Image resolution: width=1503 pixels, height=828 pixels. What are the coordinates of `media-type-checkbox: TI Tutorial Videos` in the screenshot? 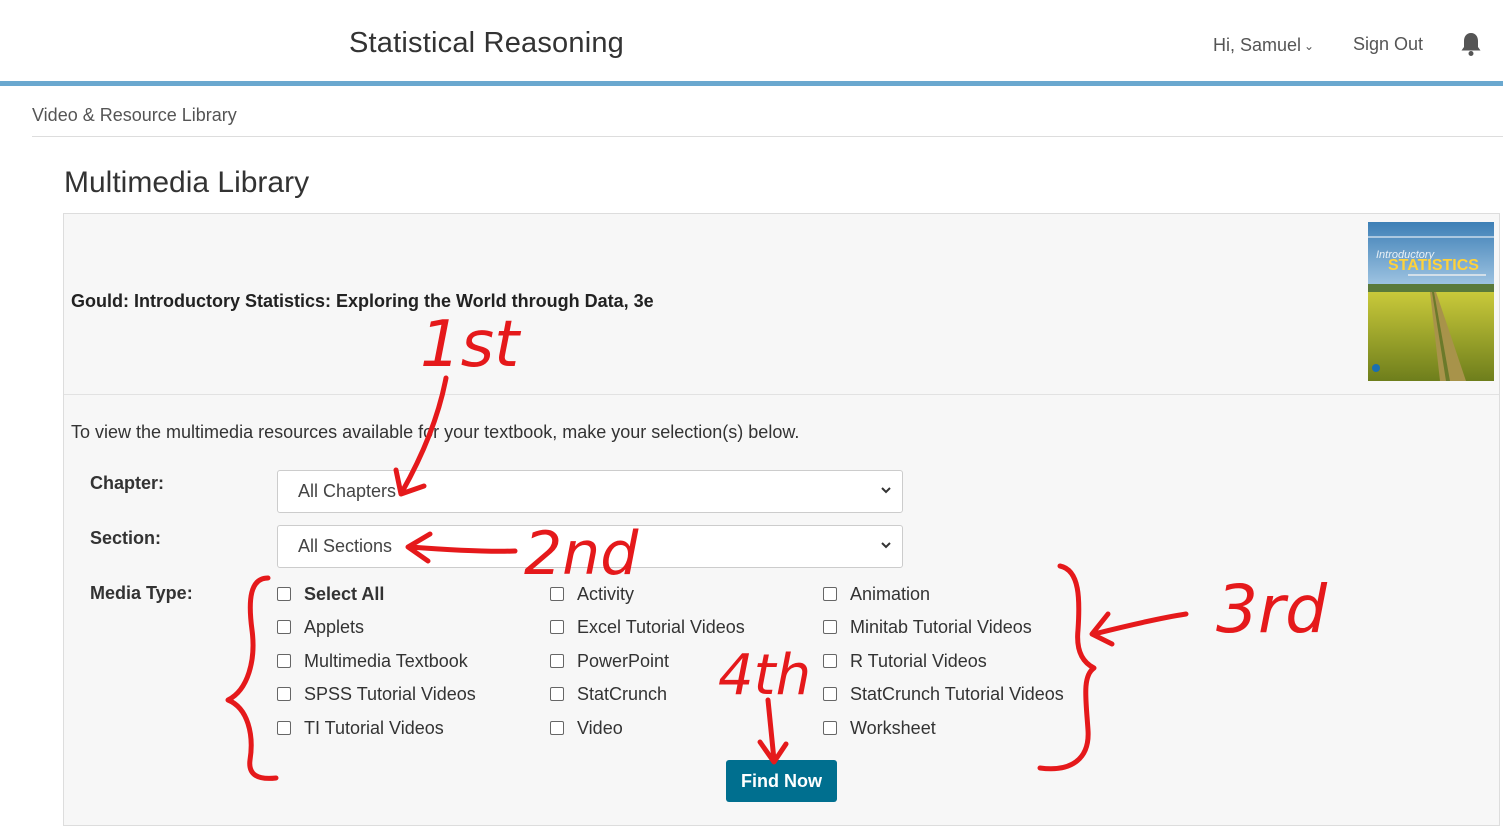 It's located at (360, 728).